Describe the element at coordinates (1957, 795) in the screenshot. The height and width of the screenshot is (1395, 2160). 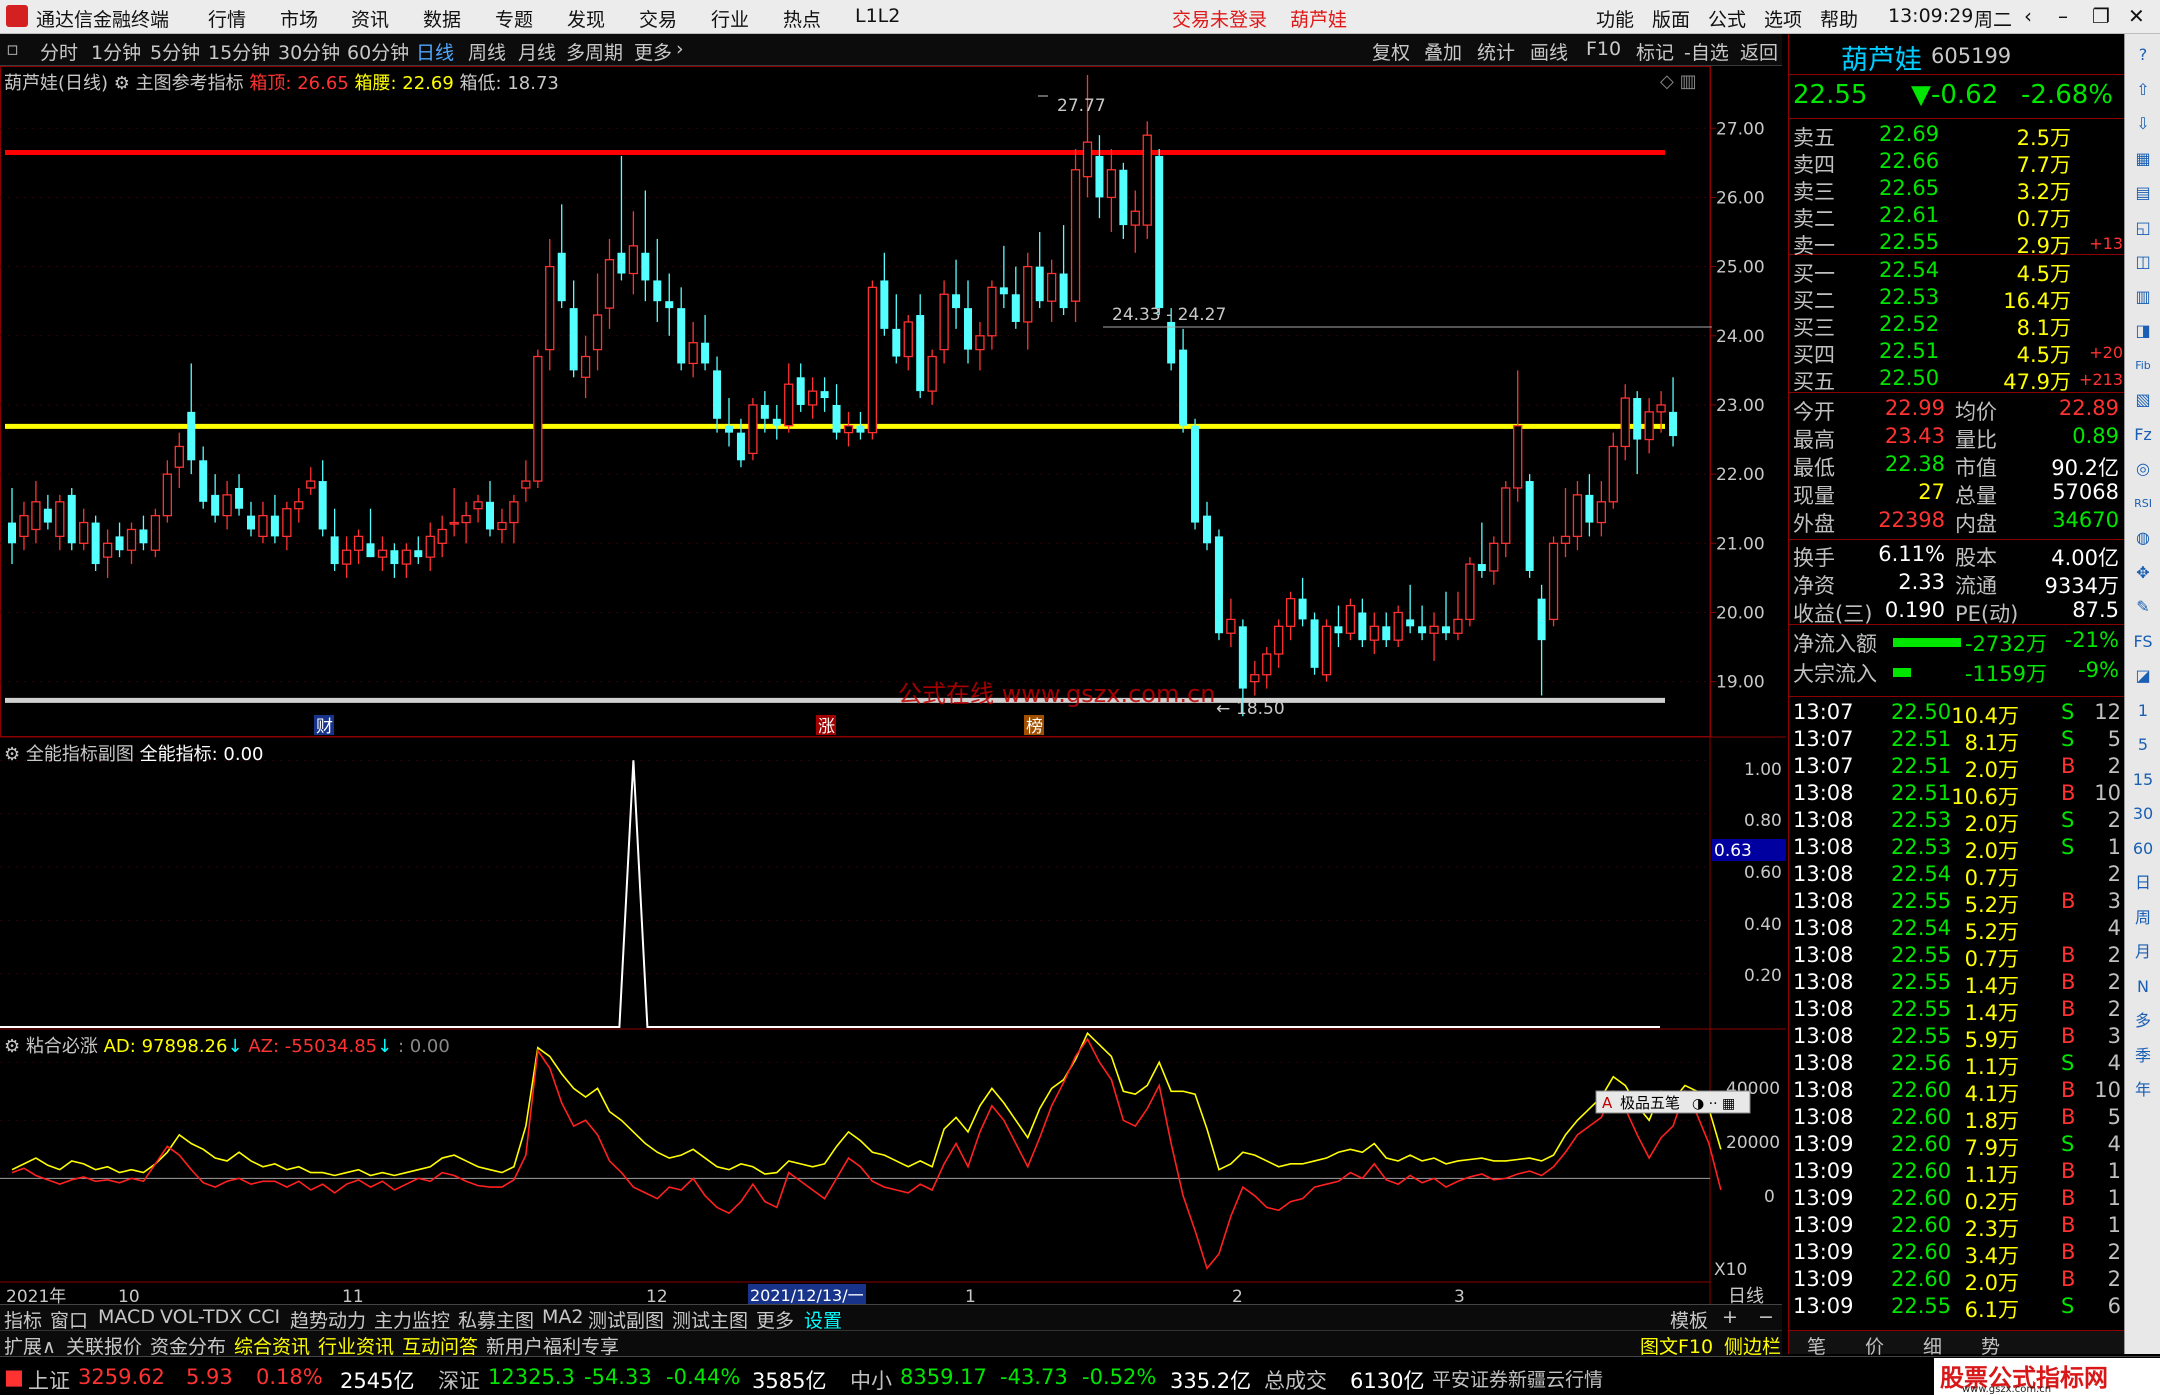
I see `tick-row-3: 13:08 22.51 10.6万 B 10` at that location.